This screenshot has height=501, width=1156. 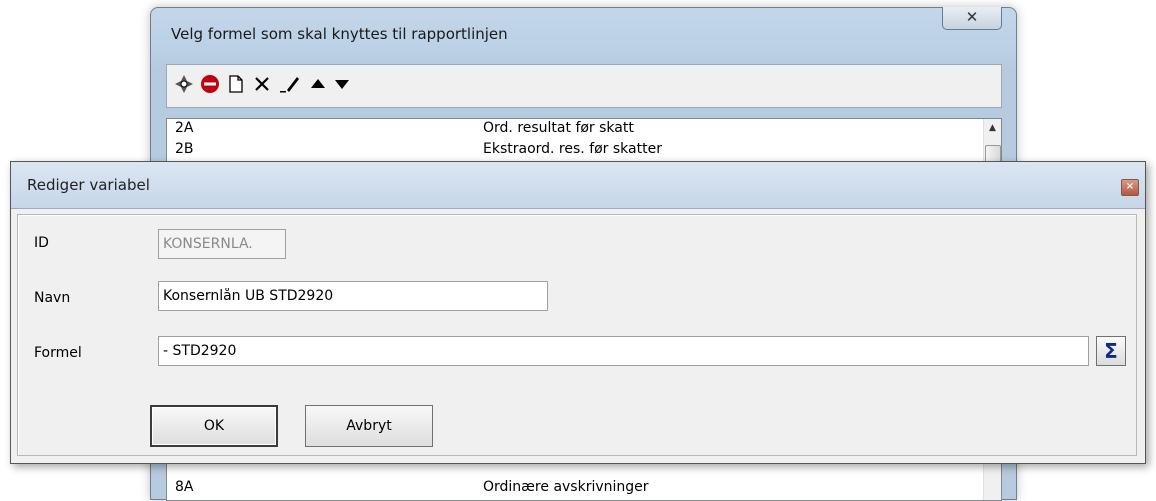 I want to click on list-item-code: 2A, so click(x=184, y=128).